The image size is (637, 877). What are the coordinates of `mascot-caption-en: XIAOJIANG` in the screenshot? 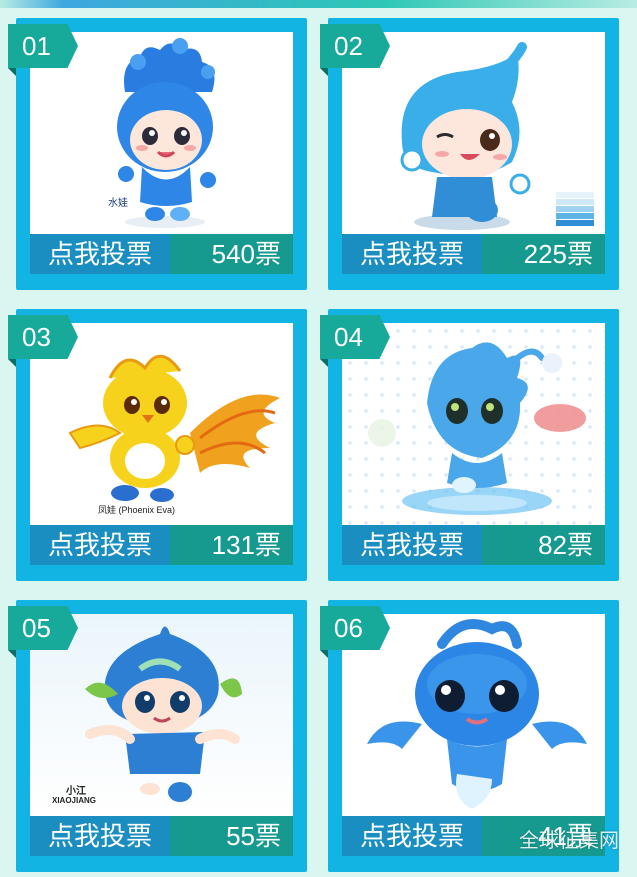 It's located at (74, 800).